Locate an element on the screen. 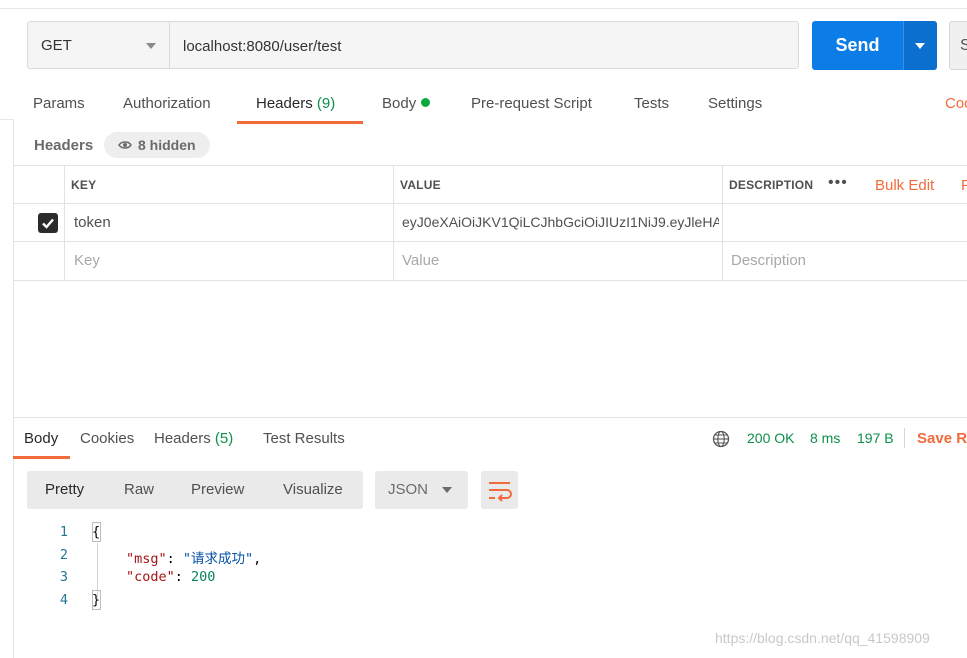 The height and width of the screenshot is (658, 967). wrap-lines-button is located at coordinates (499, 490).